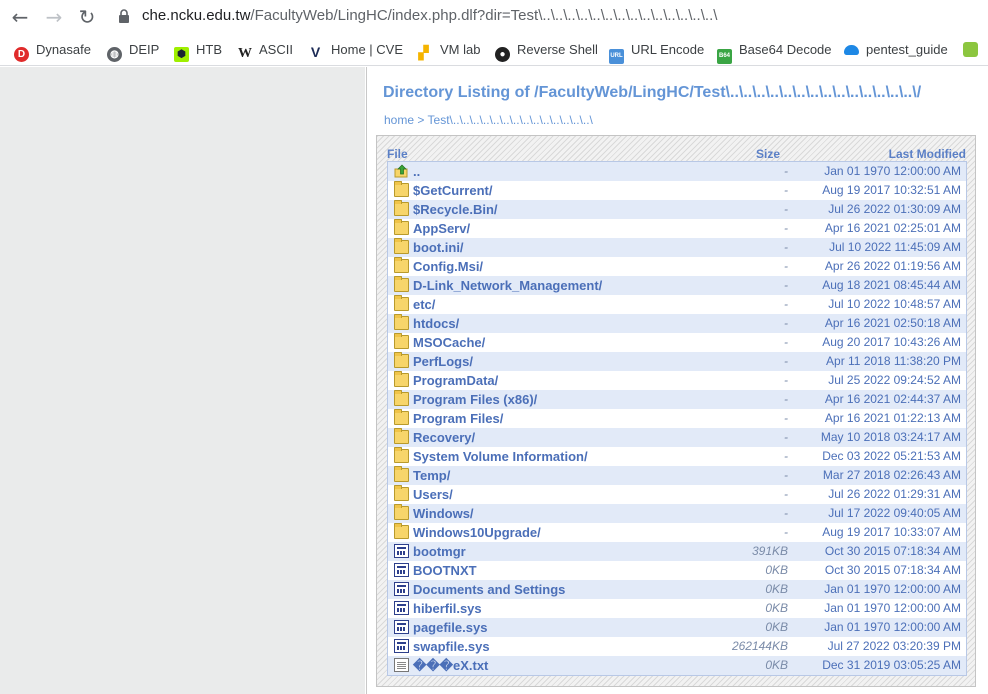 This screenshot has height=694, width=988. I want to click on file-name-link: etc/, so click(424, 304).